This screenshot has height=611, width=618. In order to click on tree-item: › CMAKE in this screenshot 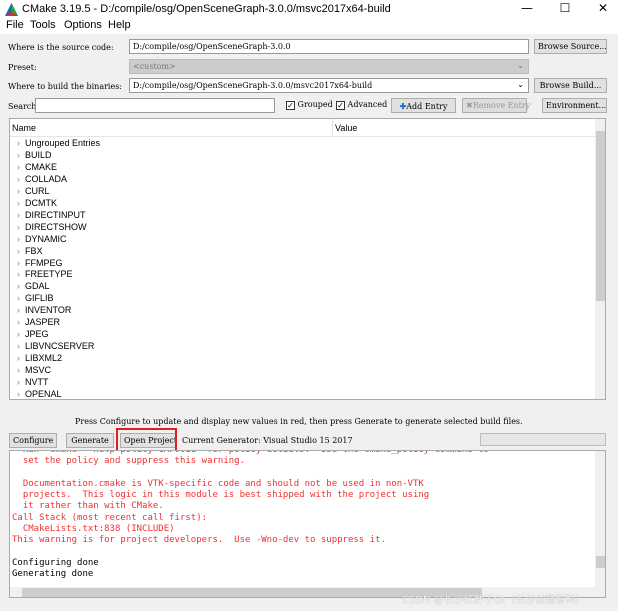, I will do `click(34, 168)`.